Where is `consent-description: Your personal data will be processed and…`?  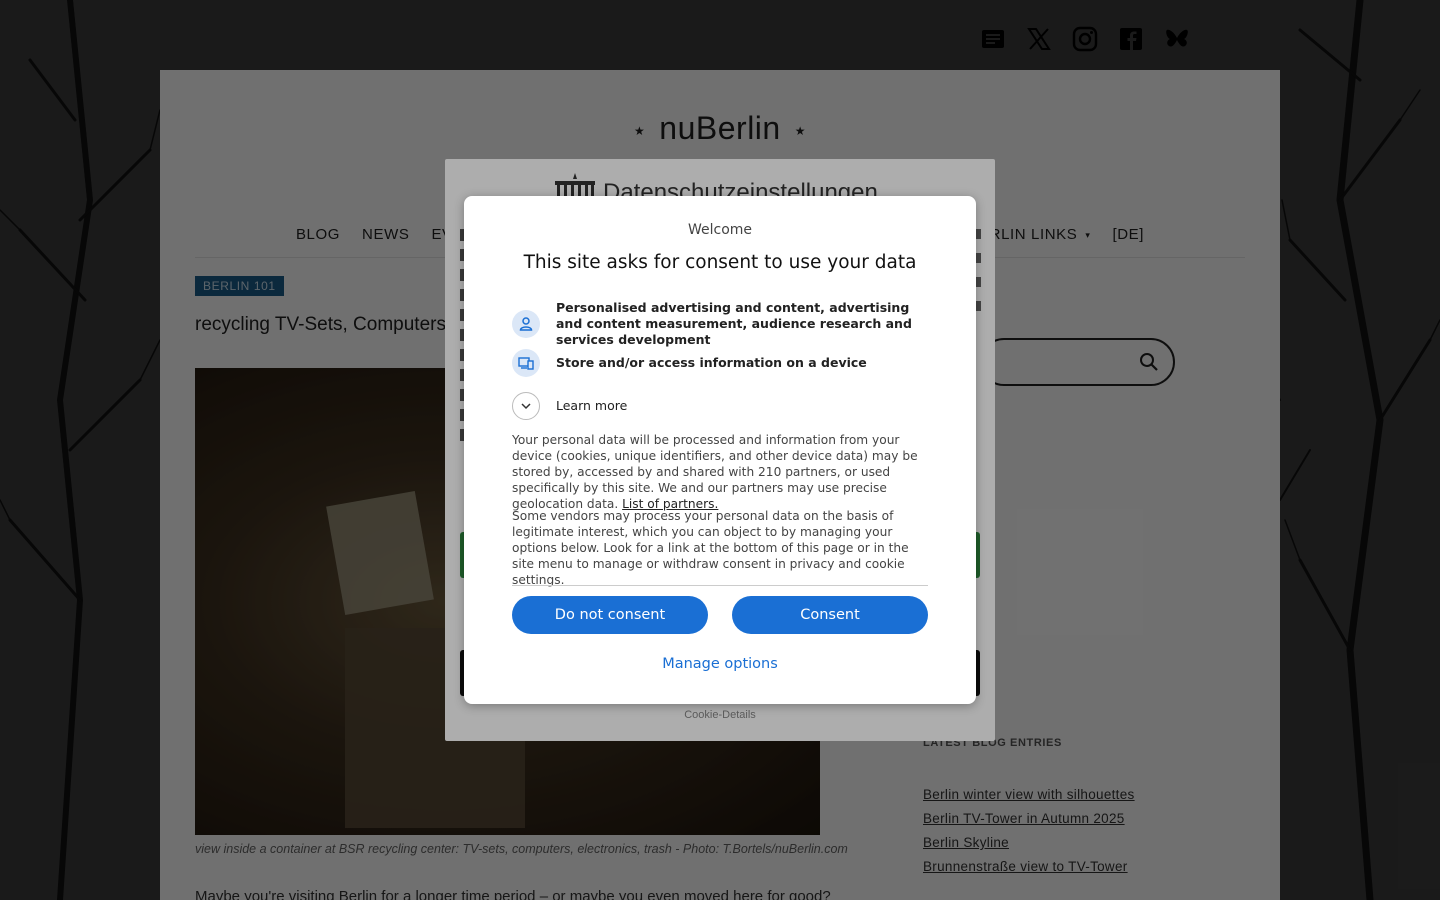 consent-description: Your personal data will be processed and… is located at coordinates (721, 472).